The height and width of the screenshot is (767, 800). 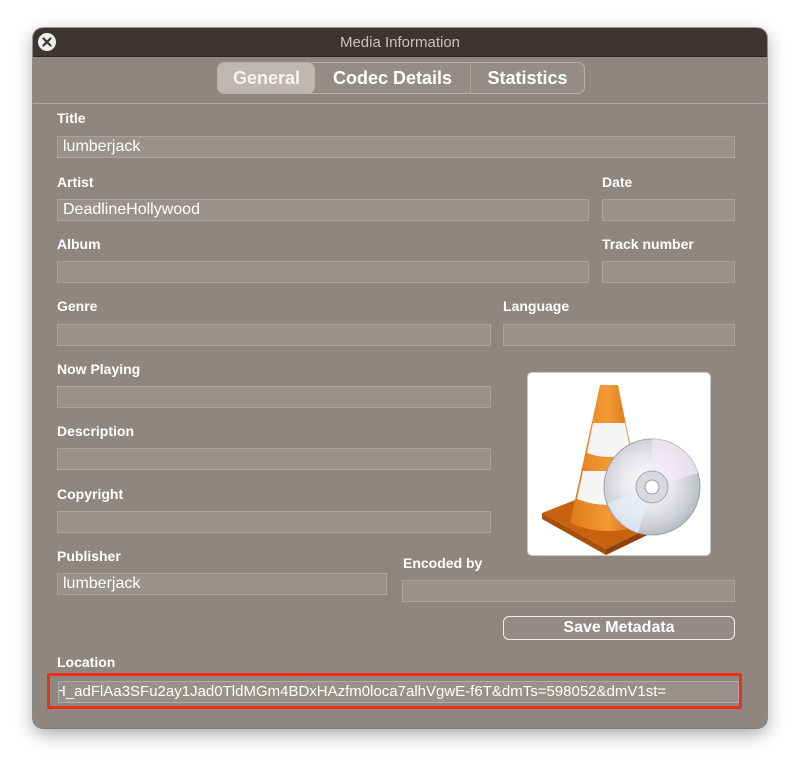 What do you see at coordinates (77, 306) in the screenshot?
I see `genre-label: Genre` at bounding box center [77, 306].